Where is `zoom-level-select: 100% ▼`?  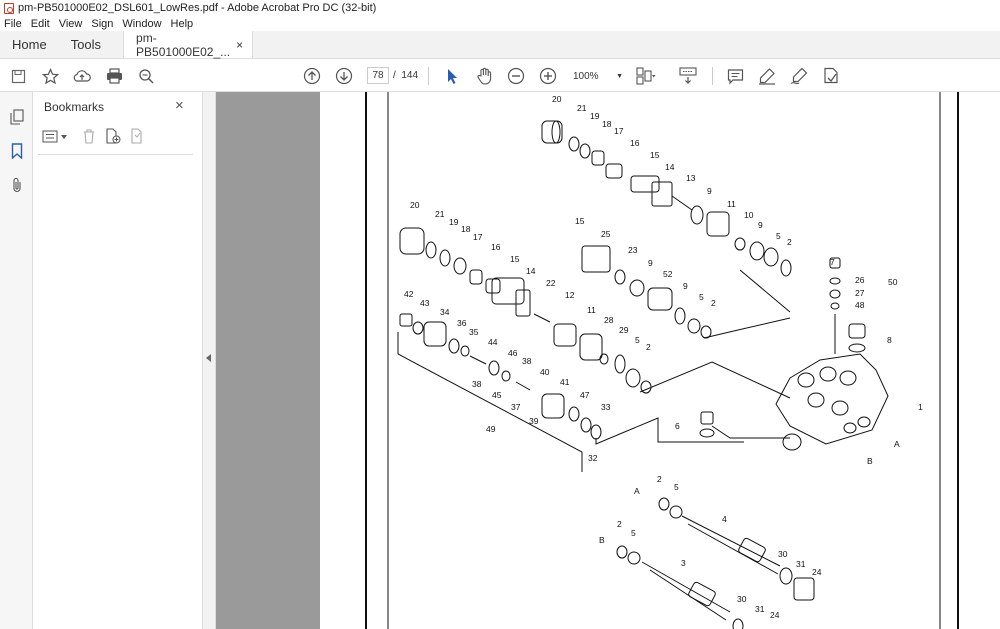
zoom-level-select: 100% ▼ is located at coordinates (598, 76).